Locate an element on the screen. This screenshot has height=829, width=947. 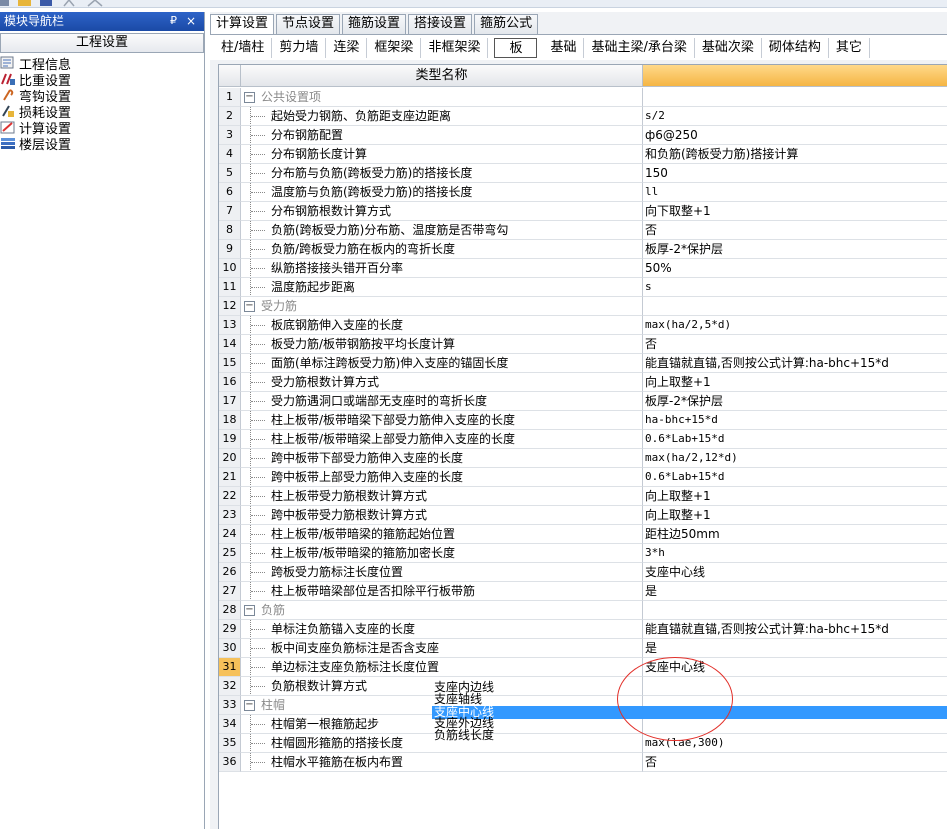
row-number: 4 is located at coordinates (230, 154).